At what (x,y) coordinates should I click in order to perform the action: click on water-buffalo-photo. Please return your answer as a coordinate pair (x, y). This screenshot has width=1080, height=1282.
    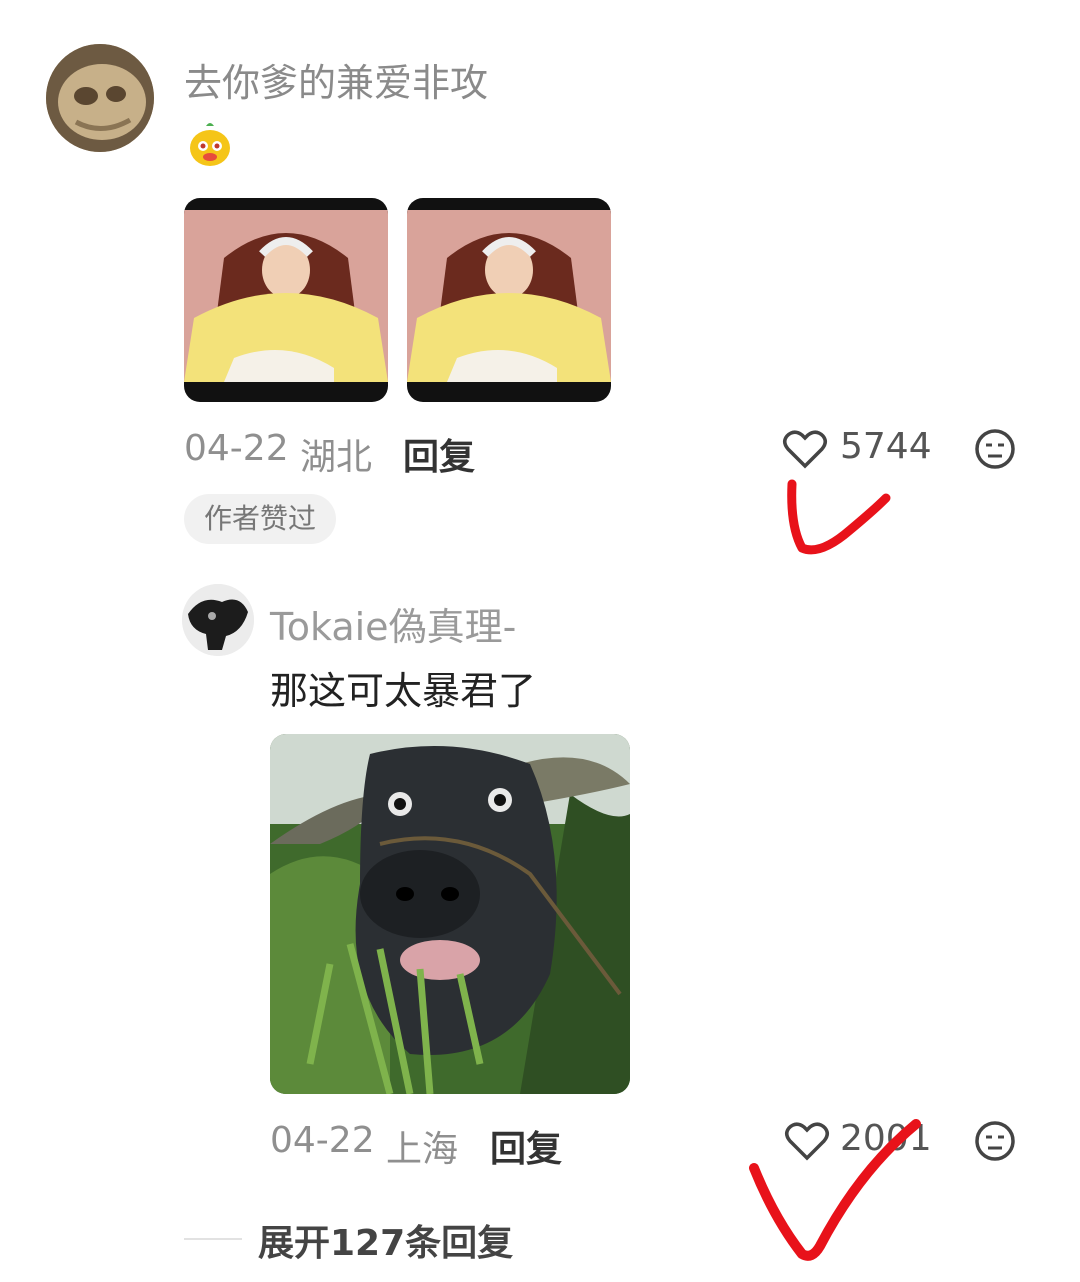
    Looking at the image, I should click on (450, 914).